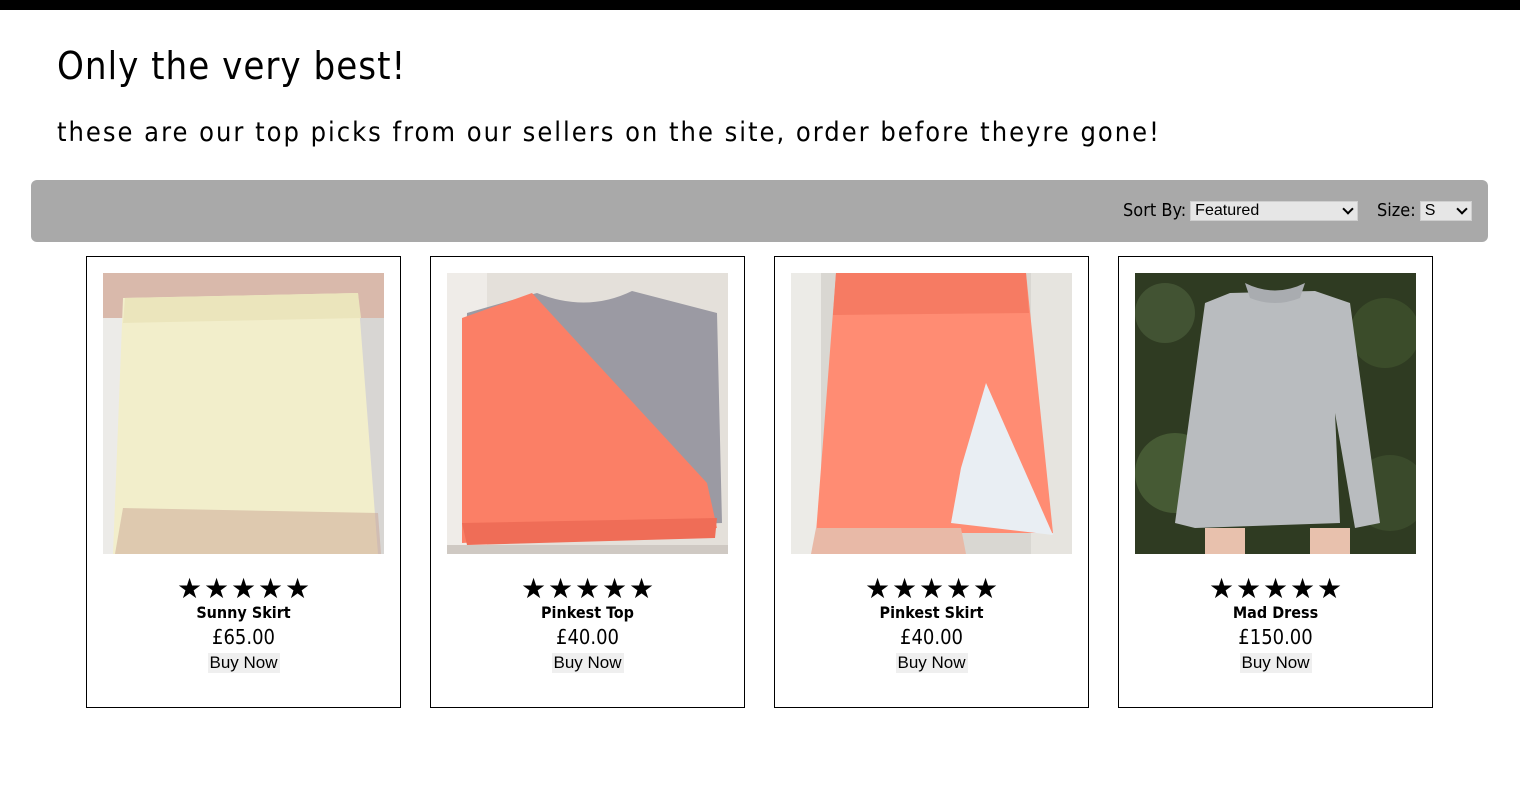 The height and width of the screenshot is (804, 1520). Describe the element at coordinates (1396, 210) in the screenshot. I see `size-label: Size:` at that location.